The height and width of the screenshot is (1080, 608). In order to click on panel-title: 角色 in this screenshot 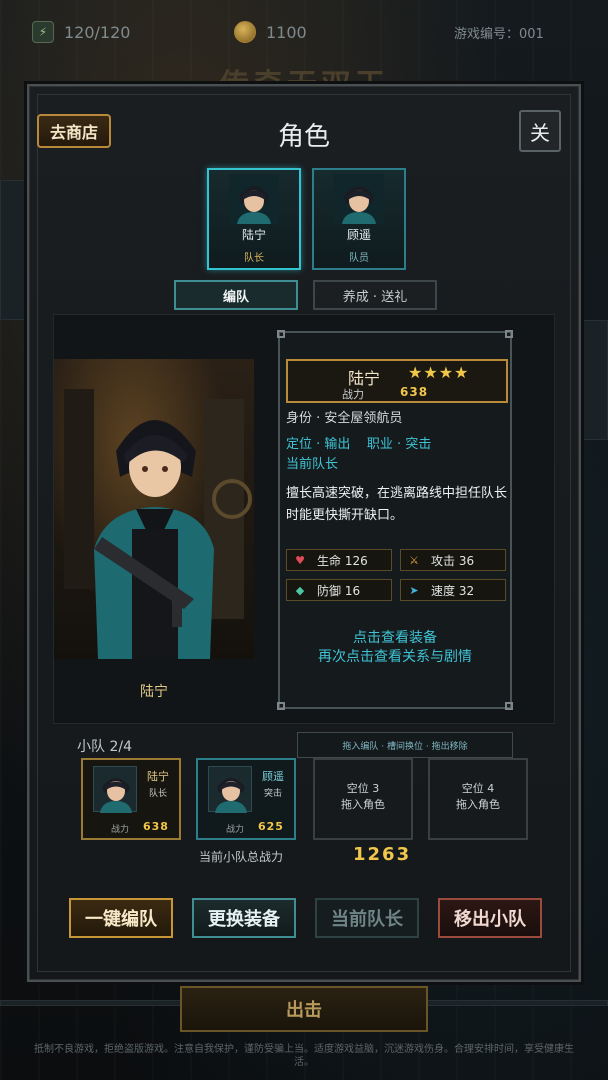, I will do `click(303, 137)`.